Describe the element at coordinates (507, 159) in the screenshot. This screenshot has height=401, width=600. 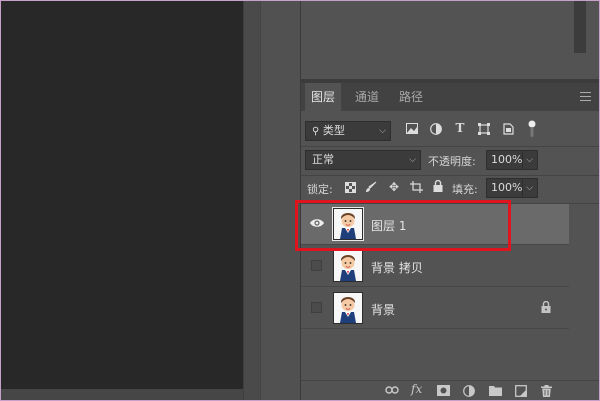
I see `opacity-value: 100%` at that location.